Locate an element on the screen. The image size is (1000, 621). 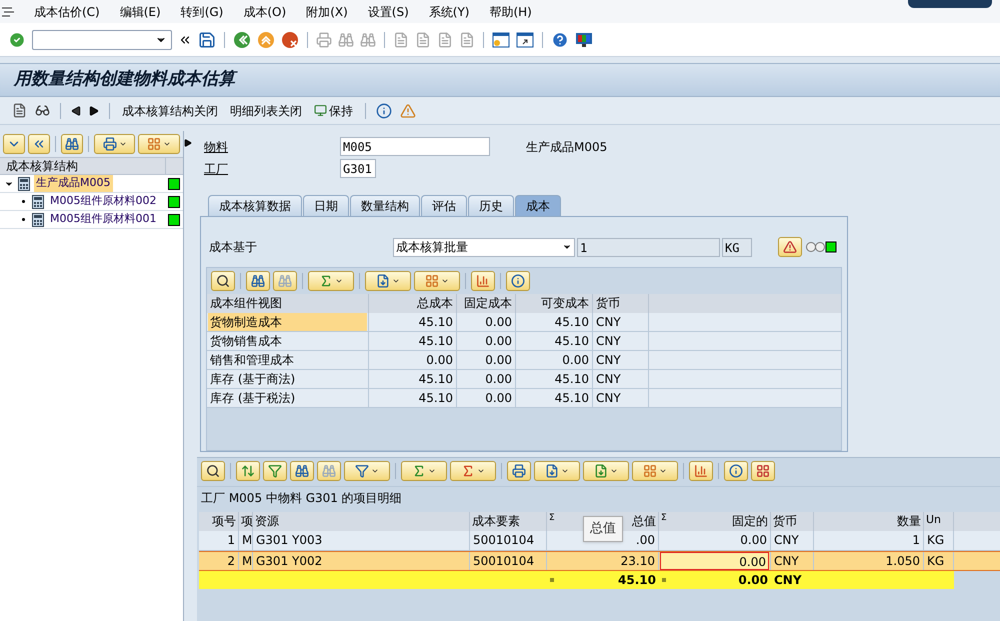
new-session-icon is located at coordinates (501, 40).